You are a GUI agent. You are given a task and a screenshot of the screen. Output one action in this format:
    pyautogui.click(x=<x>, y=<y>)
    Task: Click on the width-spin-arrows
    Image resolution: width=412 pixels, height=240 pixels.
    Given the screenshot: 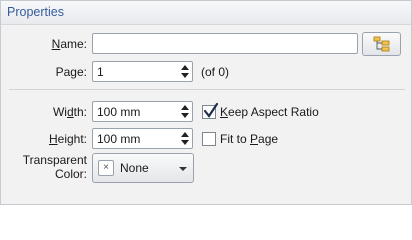 What is the action you would take?
    pyautogui.click(x=185, y=111)
    